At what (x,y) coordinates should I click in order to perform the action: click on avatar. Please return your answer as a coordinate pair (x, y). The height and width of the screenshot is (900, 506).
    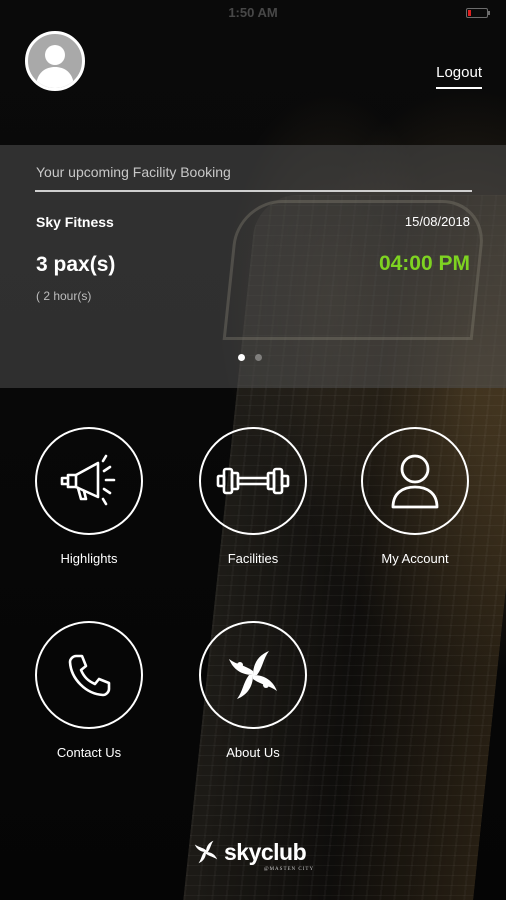
    Looking at the image, I should click on (55, 61).